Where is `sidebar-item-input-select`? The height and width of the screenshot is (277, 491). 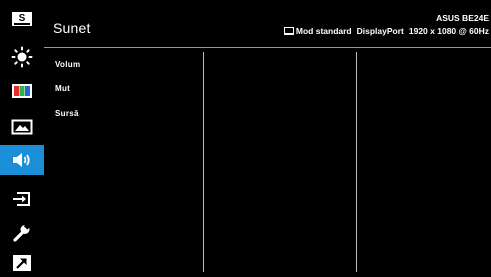
sidebar-item-input-select is located at coordinates (22, 199).